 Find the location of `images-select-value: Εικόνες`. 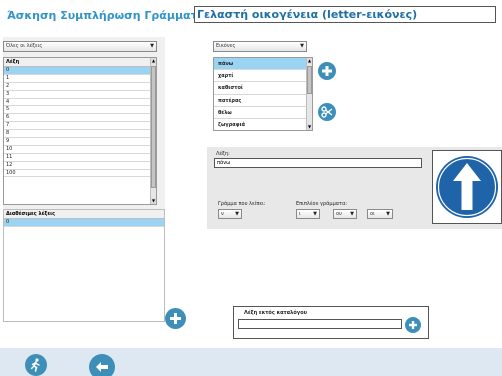

images-select-value: Εικόνες is located at coordinates (226, 46).